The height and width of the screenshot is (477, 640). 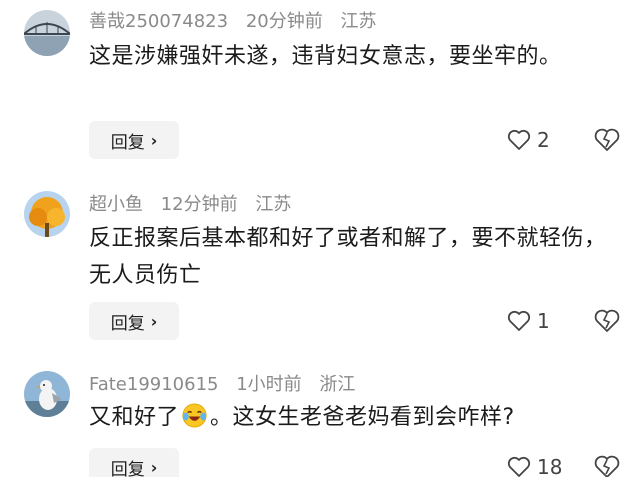 What do you see at coordinates (194, 415) in the screenshot?
I see `laughing-crying-emoji-icon` at bounding box center [194, 415].